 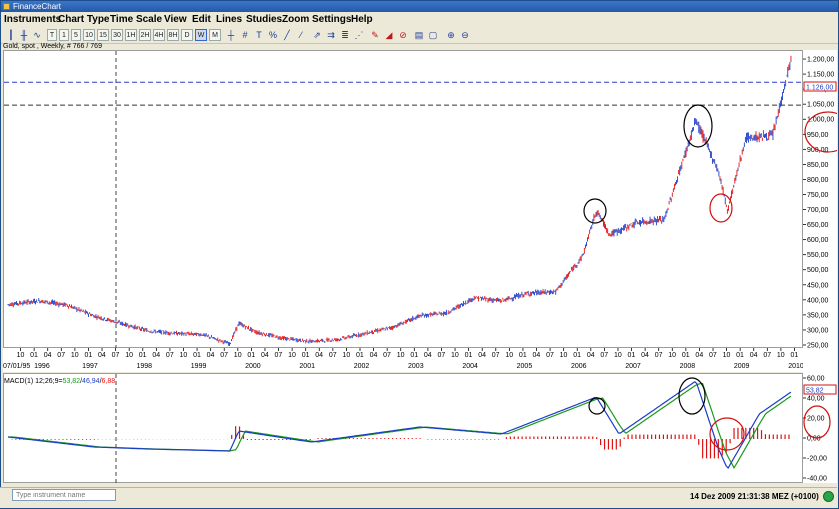 What do you see at coordinates (795, 366) in the screenshot?
I see `year-label: 2010` at bounding box center [795, 366].